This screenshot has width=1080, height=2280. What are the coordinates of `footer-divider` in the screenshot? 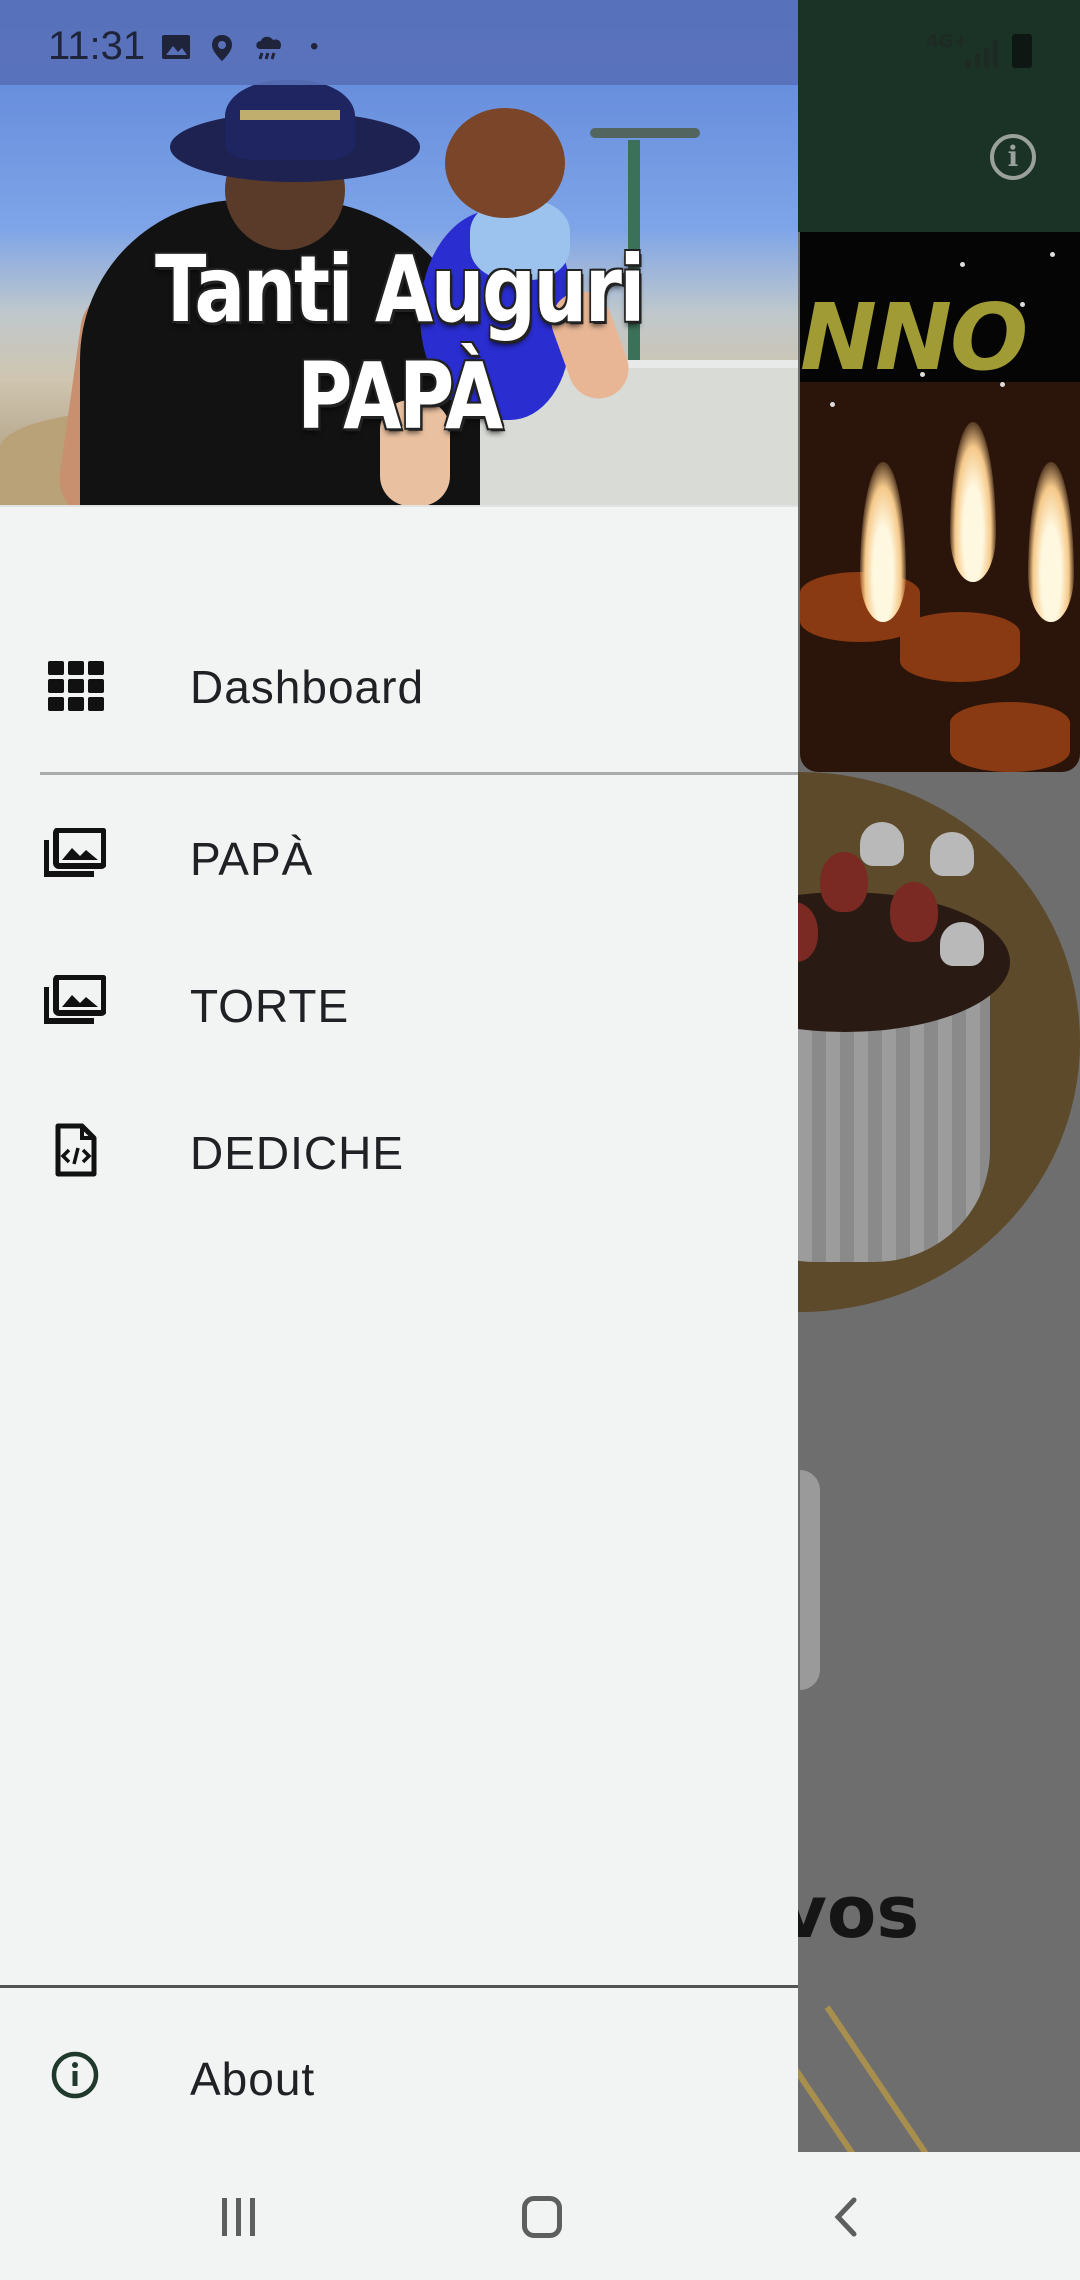 It's located at (399, 1986).